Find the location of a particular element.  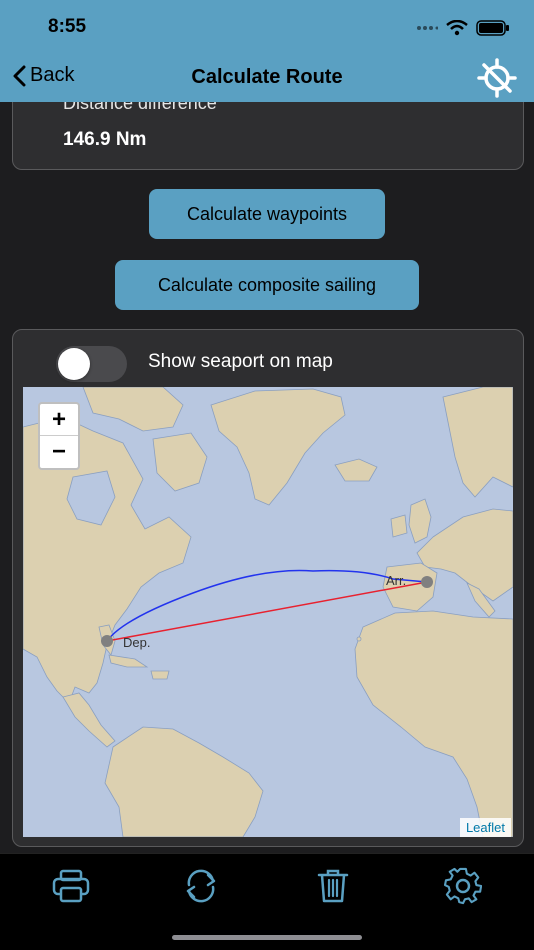

status-icons is located at coordinates (463, 28).